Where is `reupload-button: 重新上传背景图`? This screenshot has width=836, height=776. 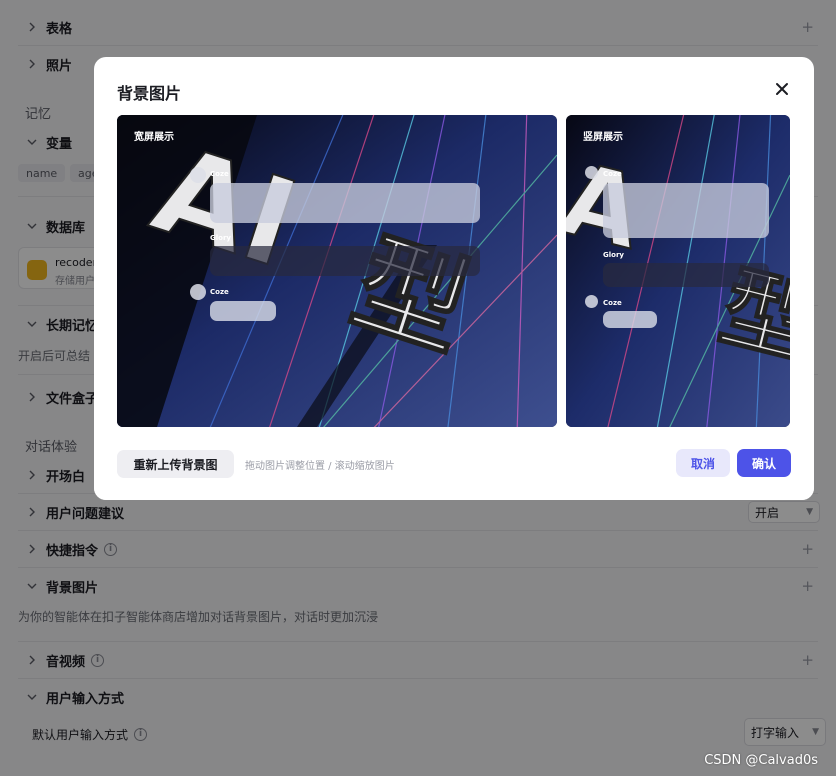 reupload-button: 重新上传背景图 is located at coordinates (175, 464).